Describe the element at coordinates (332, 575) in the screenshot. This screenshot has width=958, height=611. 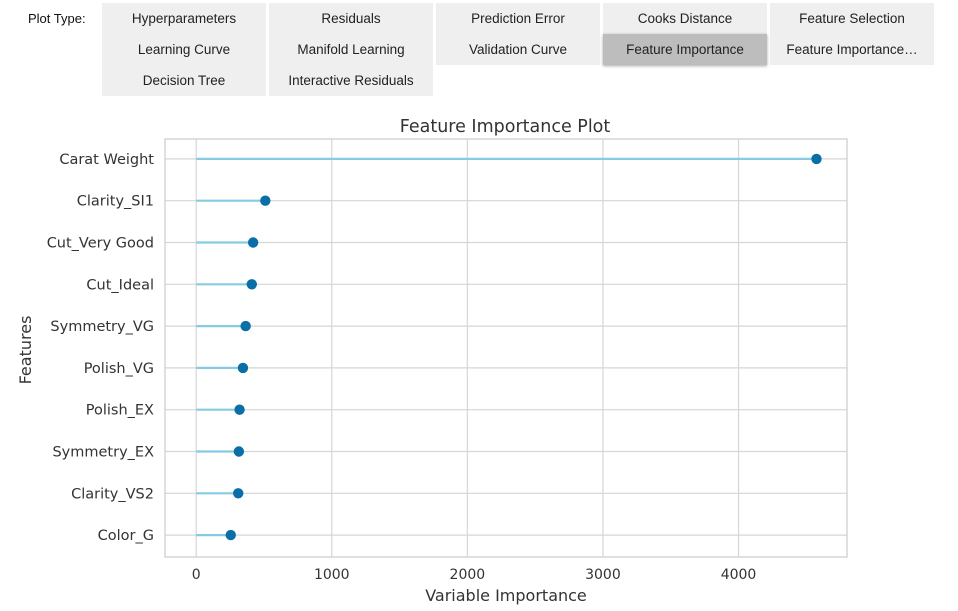
I see `x-tick-label: 1000` at that location.